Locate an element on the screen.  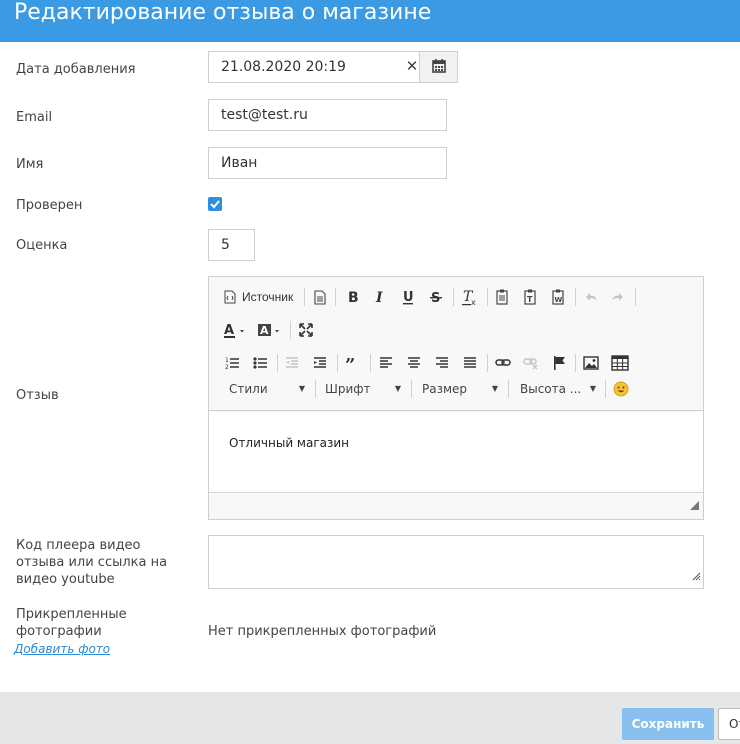
remove-format-button: Tx is located at coordinates (470, 297).